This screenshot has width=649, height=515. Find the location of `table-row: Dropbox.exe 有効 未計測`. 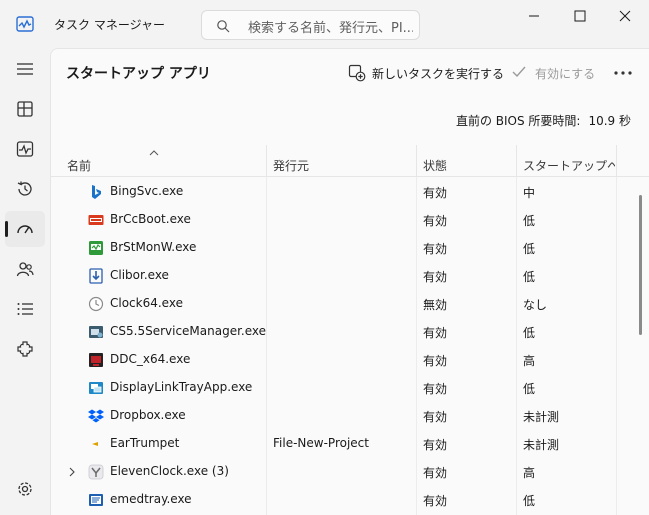

table-row: Dropbox.exe 有効 未計測 is located at coordinates (350, 415).